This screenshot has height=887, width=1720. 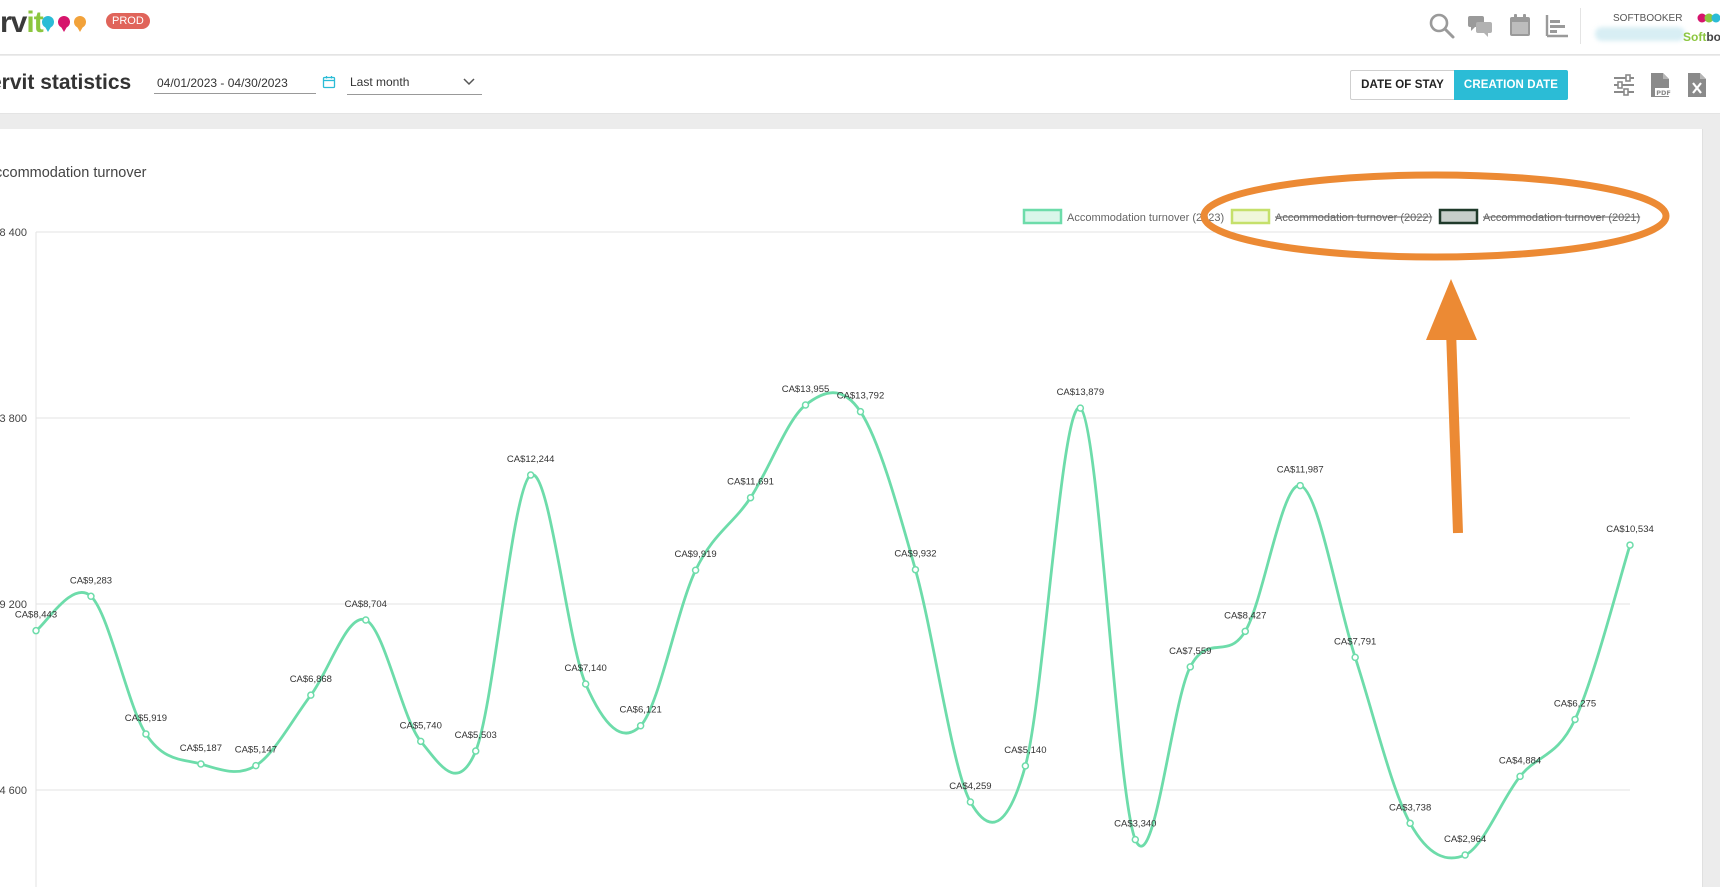 I want to click on data-label: CA$9,919, so click(x=695, y=554).